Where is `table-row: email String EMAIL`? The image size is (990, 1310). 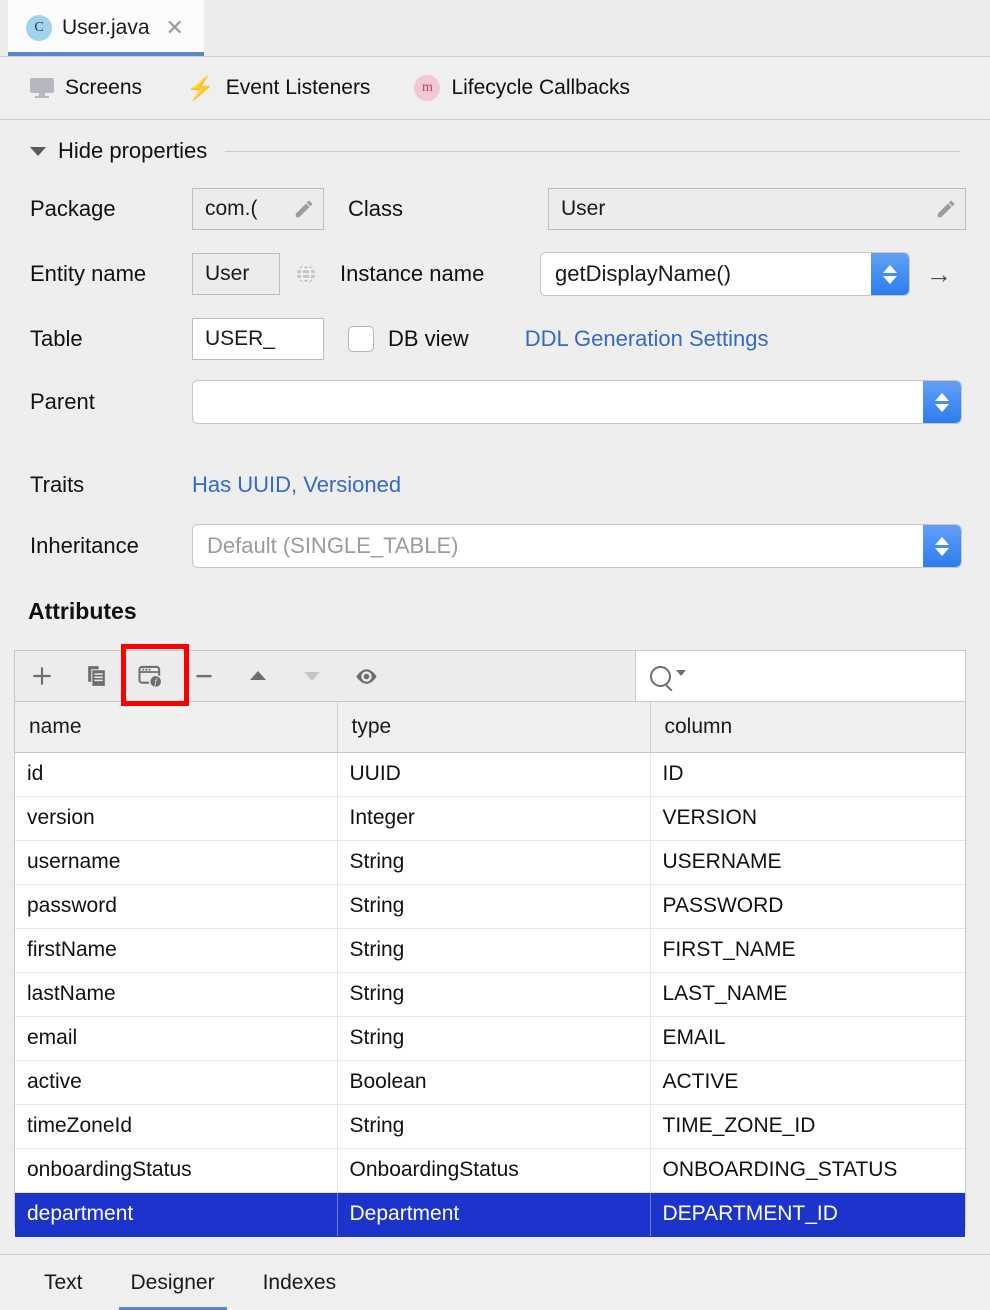
table-row: email String EMAIL is located at coordinates (490, 1038).